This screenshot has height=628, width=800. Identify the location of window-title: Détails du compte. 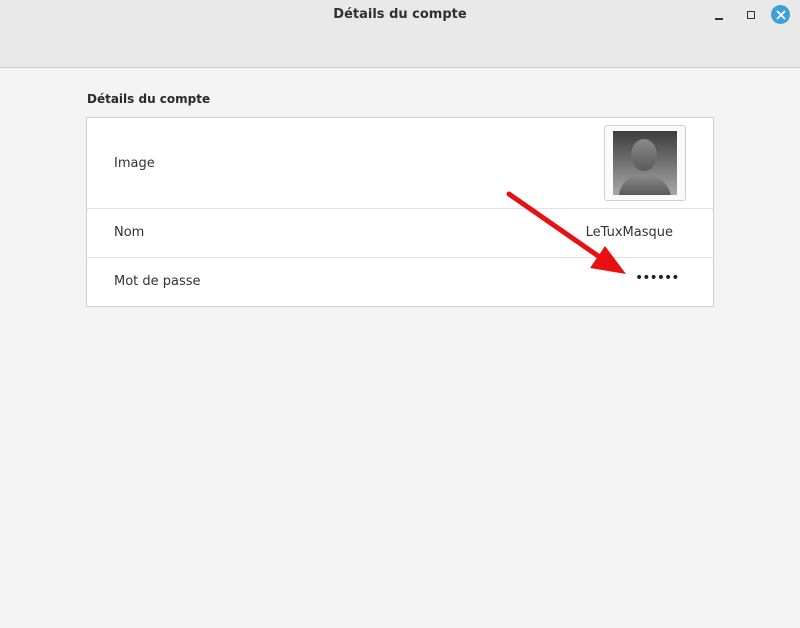
(400, 14).